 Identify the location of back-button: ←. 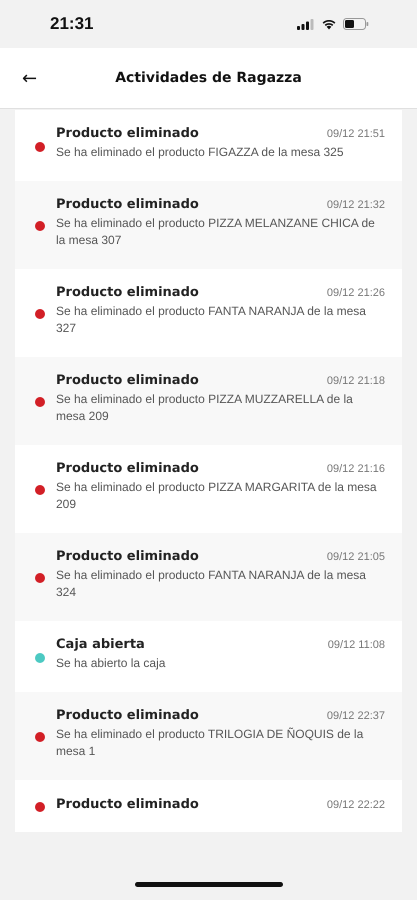
(30, 78).